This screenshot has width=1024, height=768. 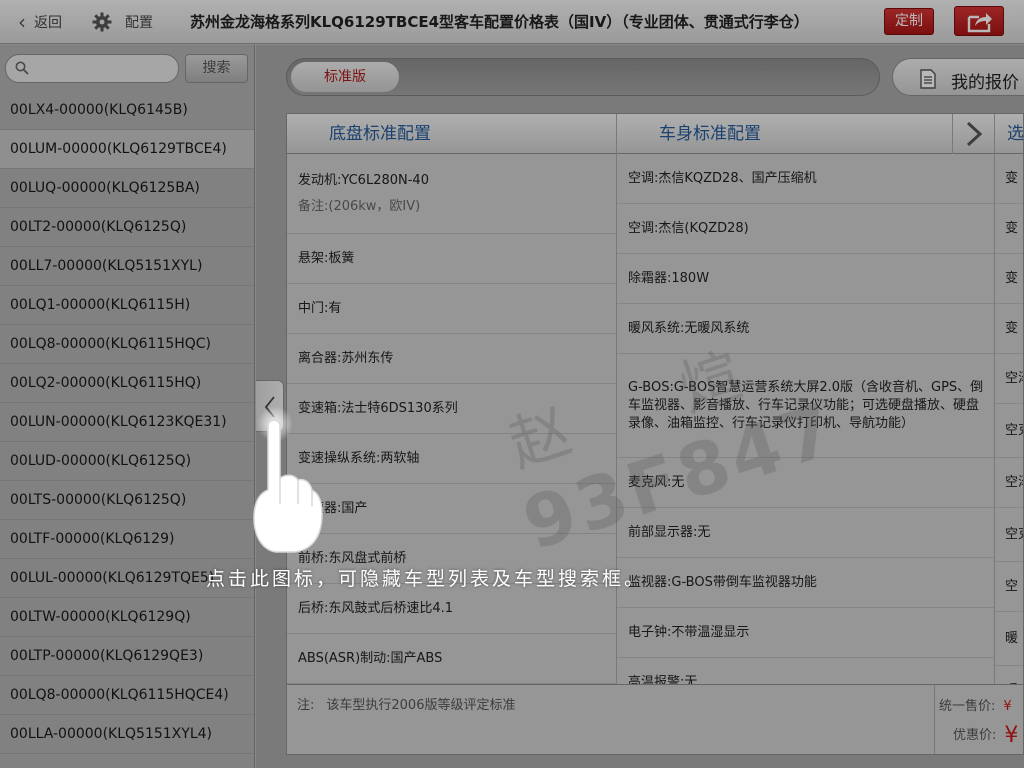 What do you see at coordinates (805, 279) in the screenshot?
I see `table-cell: 除霜器:180W` at bounding box center [805, 279].